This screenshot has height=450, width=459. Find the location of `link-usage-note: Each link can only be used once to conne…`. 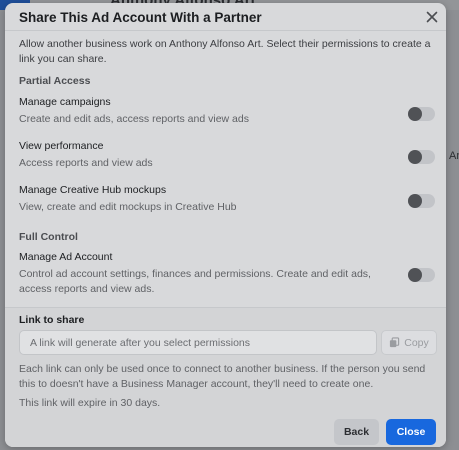

link-usage-note: Each link can only be used once to conne… is located at coordinates (222, 376).